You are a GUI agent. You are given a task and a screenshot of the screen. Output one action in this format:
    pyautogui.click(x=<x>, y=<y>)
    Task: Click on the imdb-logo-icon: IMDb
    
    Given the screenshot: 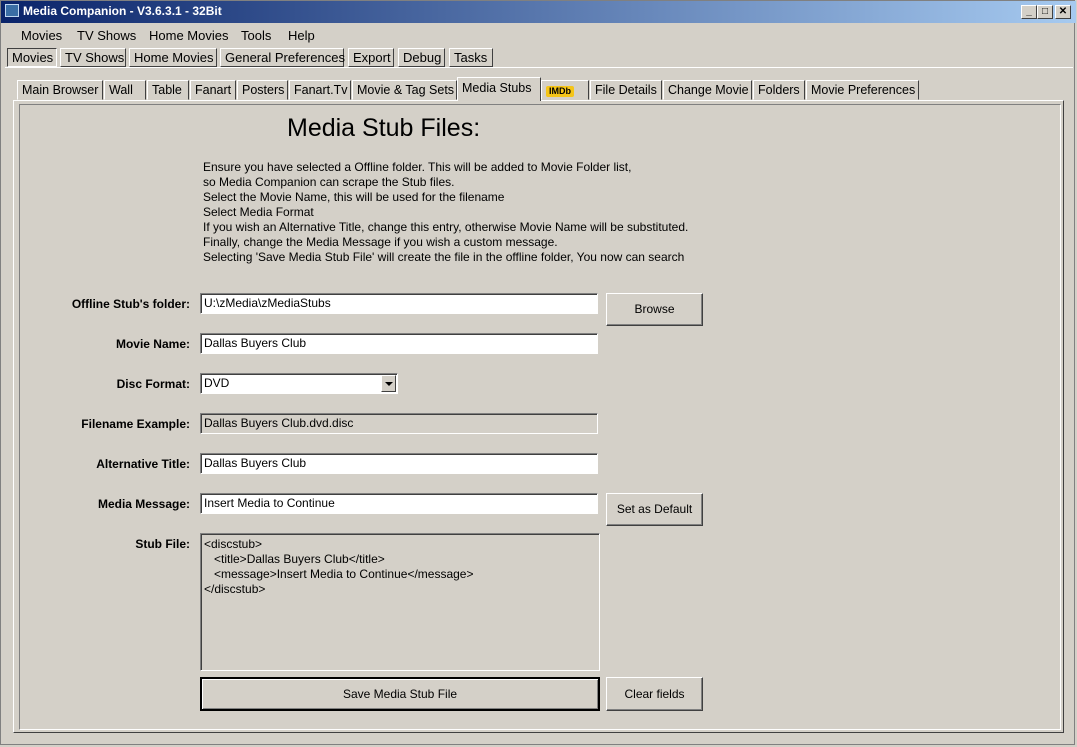 What is the action you would take?
    pyautogui.click(x=560, y=91)
    